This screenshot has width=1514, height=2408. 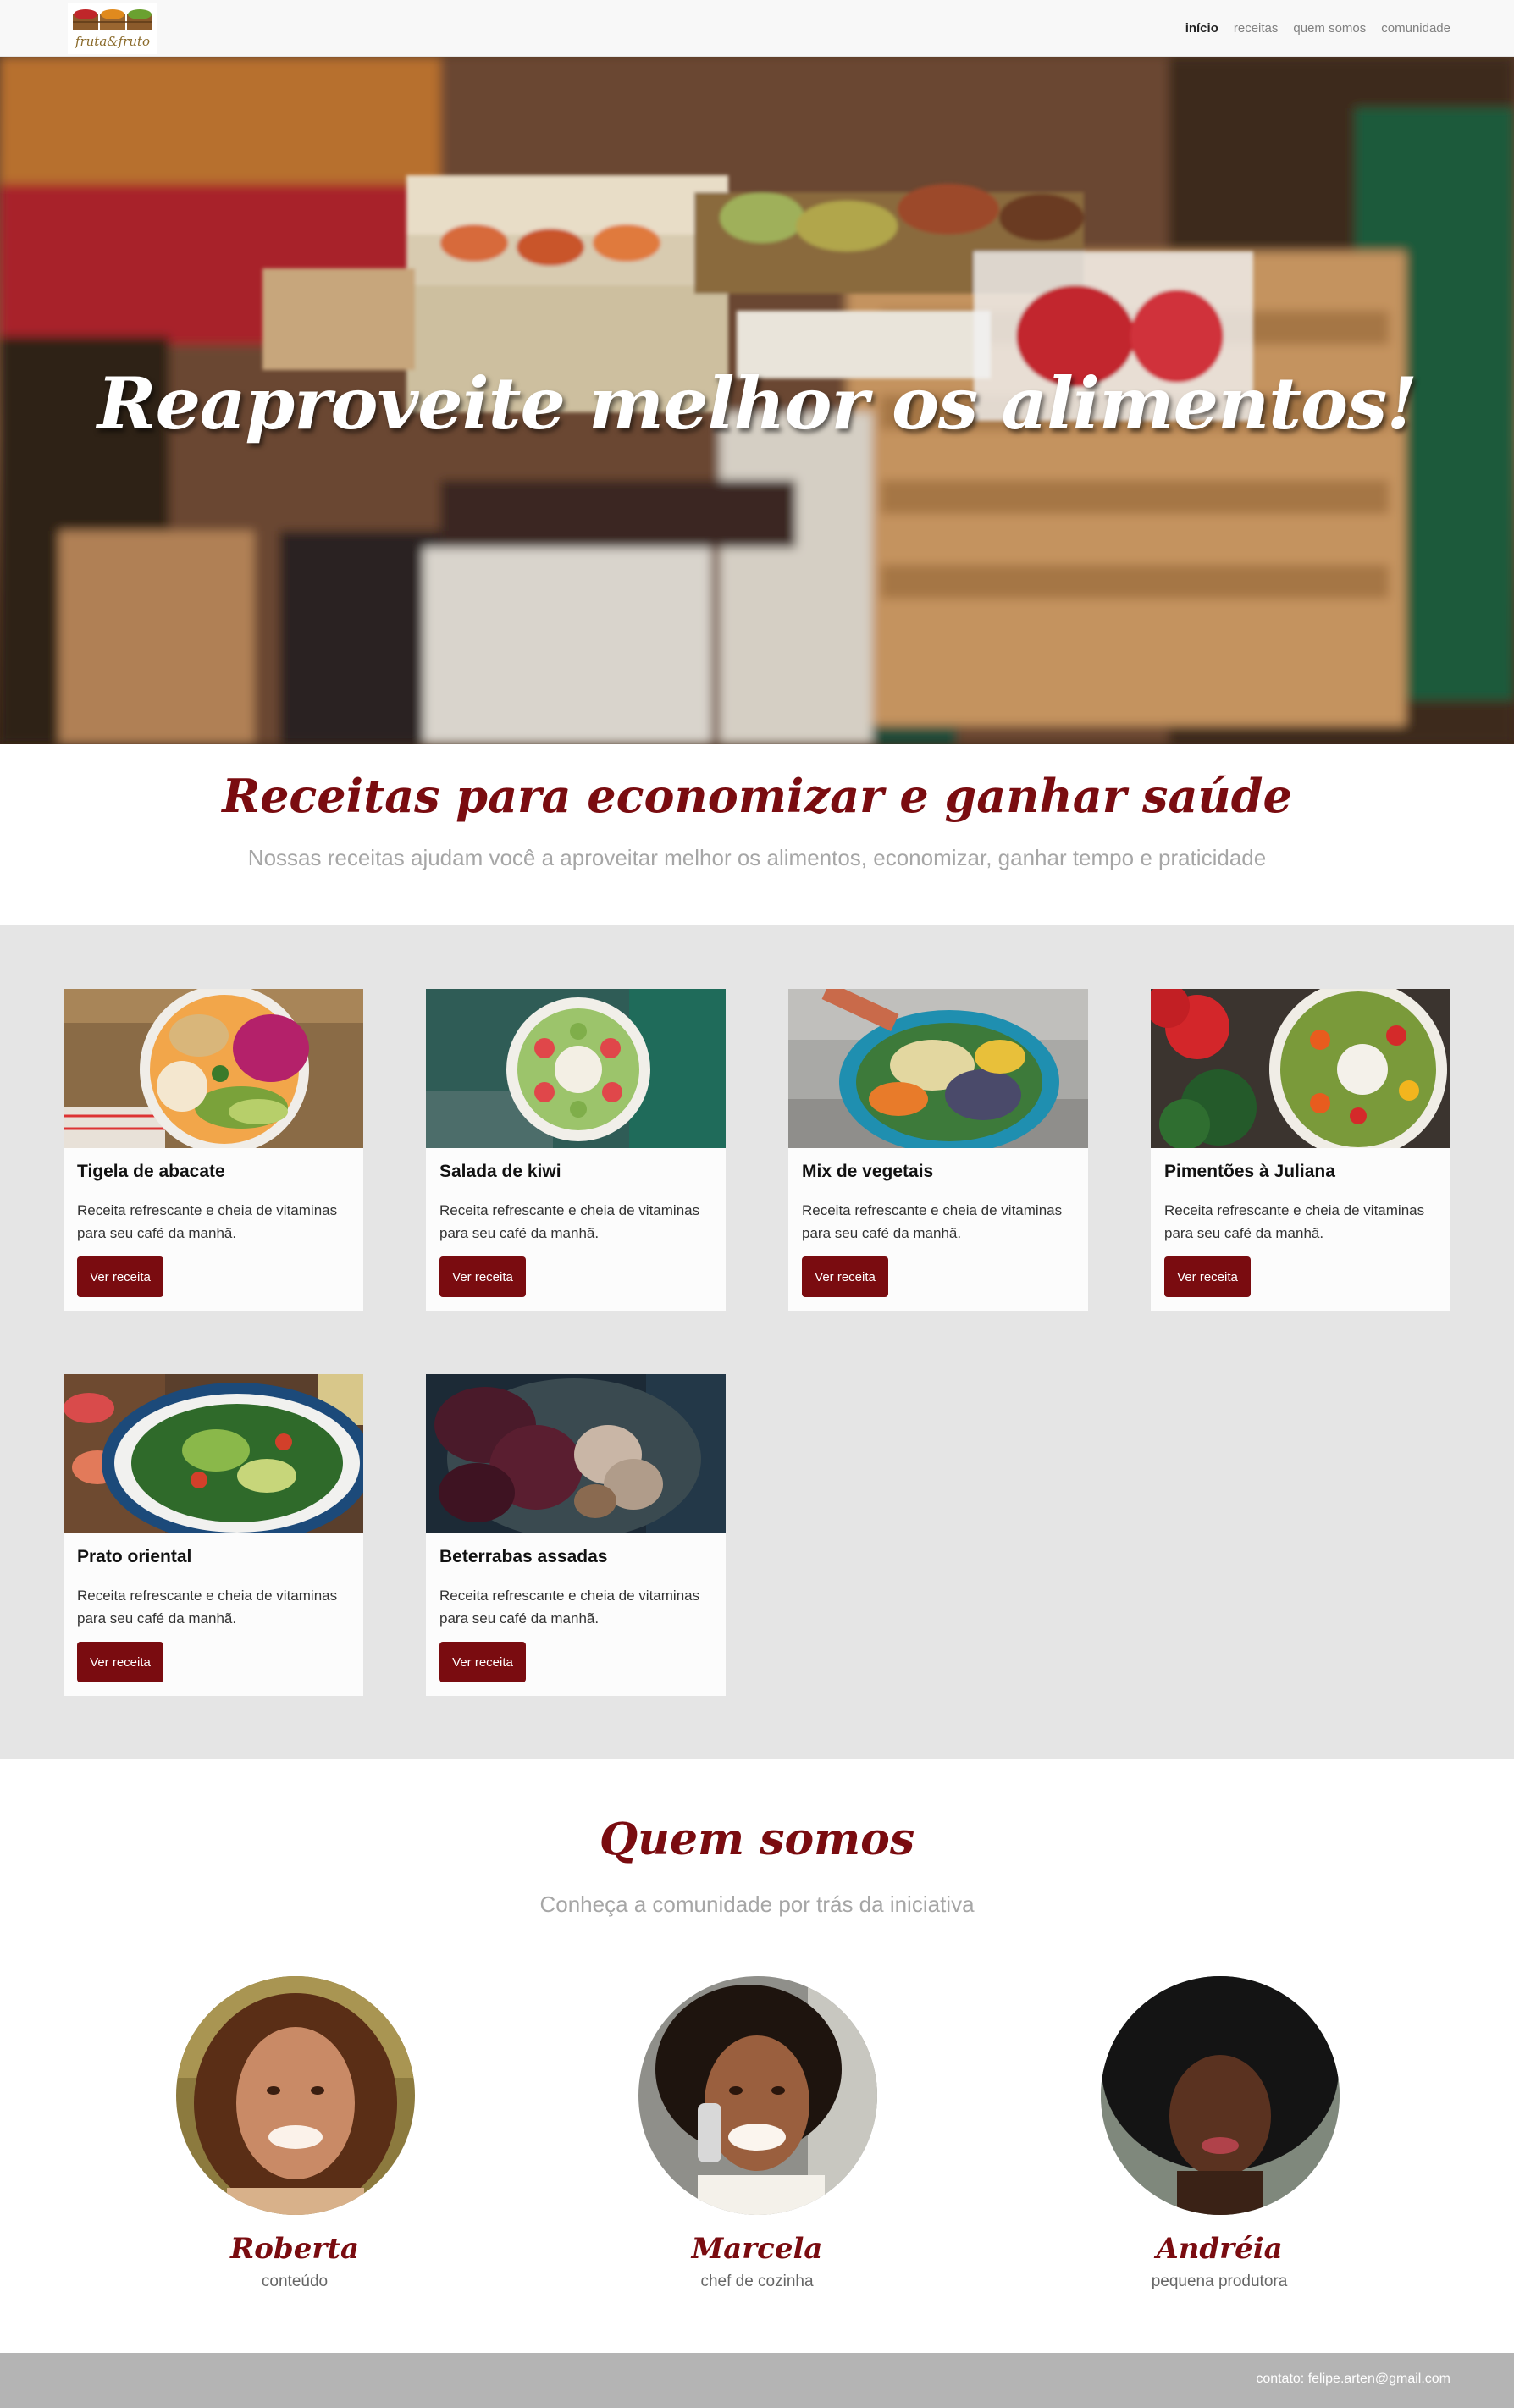 What do you see at coordinates (1415, 28) in the screenshot?
I see `nav-item-comunidade: comunidade` at bounding box center [1415, 28].